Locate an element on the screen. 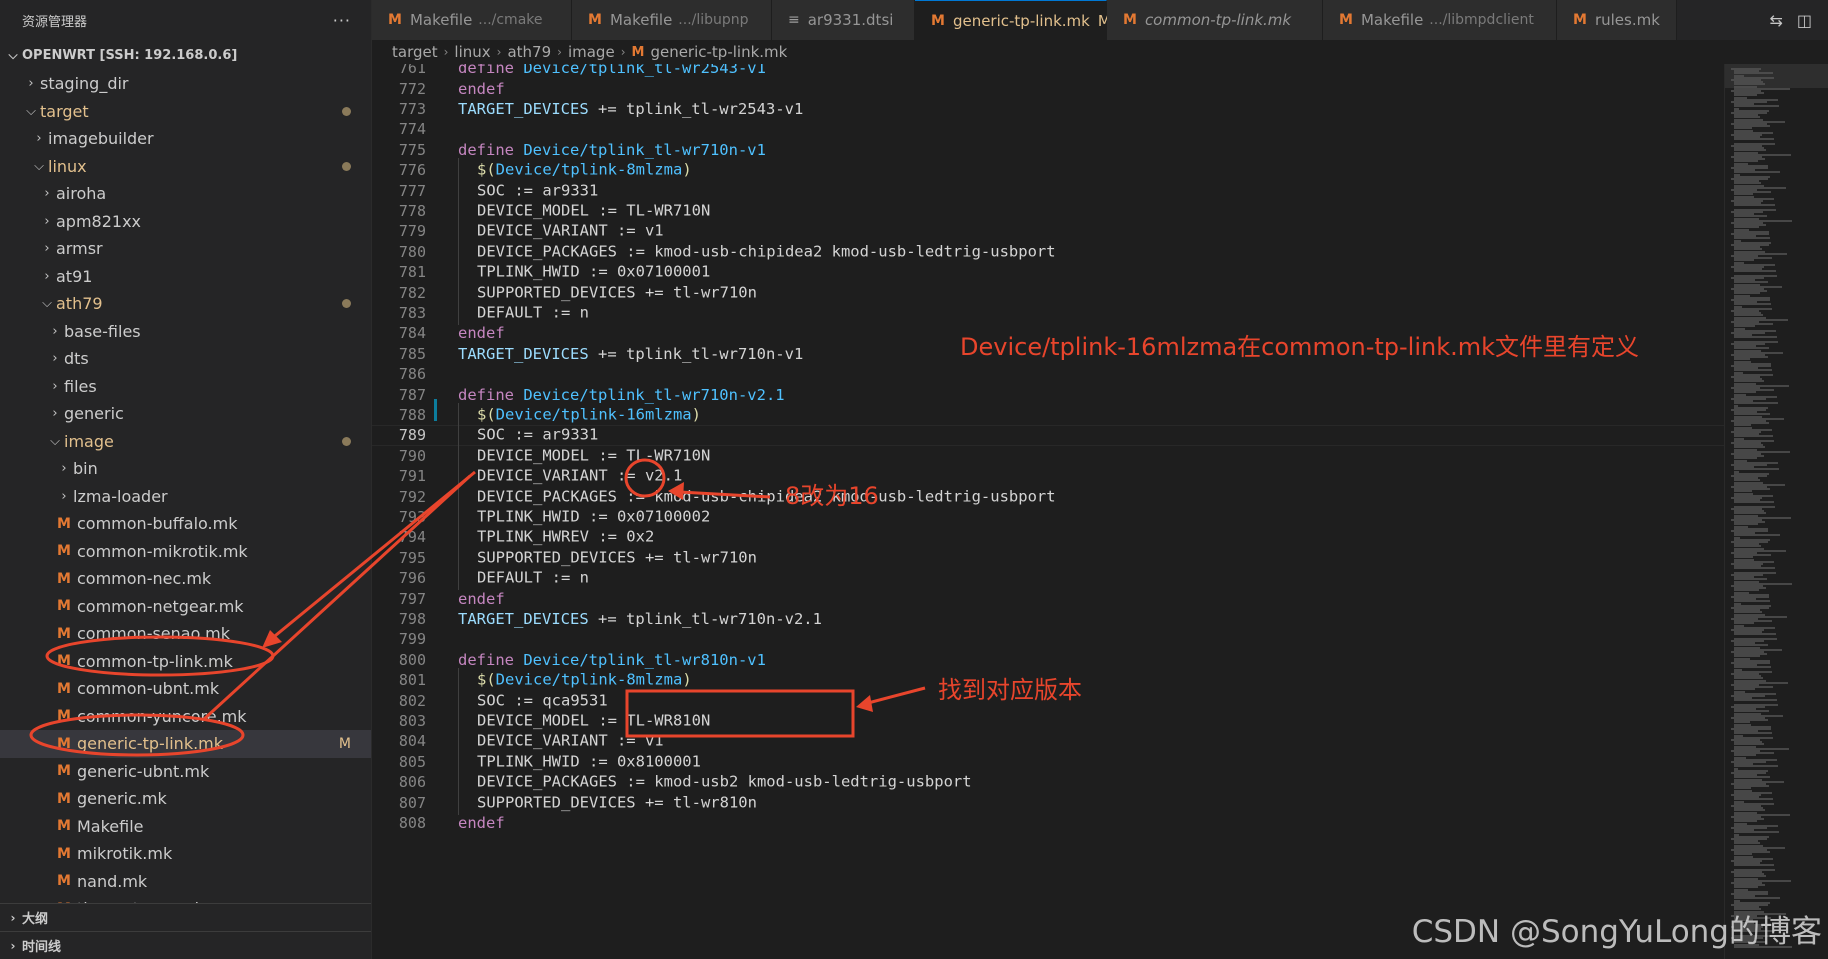 Image resolution: width=1828 pixels, height=959 pixels. code-line: 783 DEFAULT := n is located at coordinates (1048, 312).